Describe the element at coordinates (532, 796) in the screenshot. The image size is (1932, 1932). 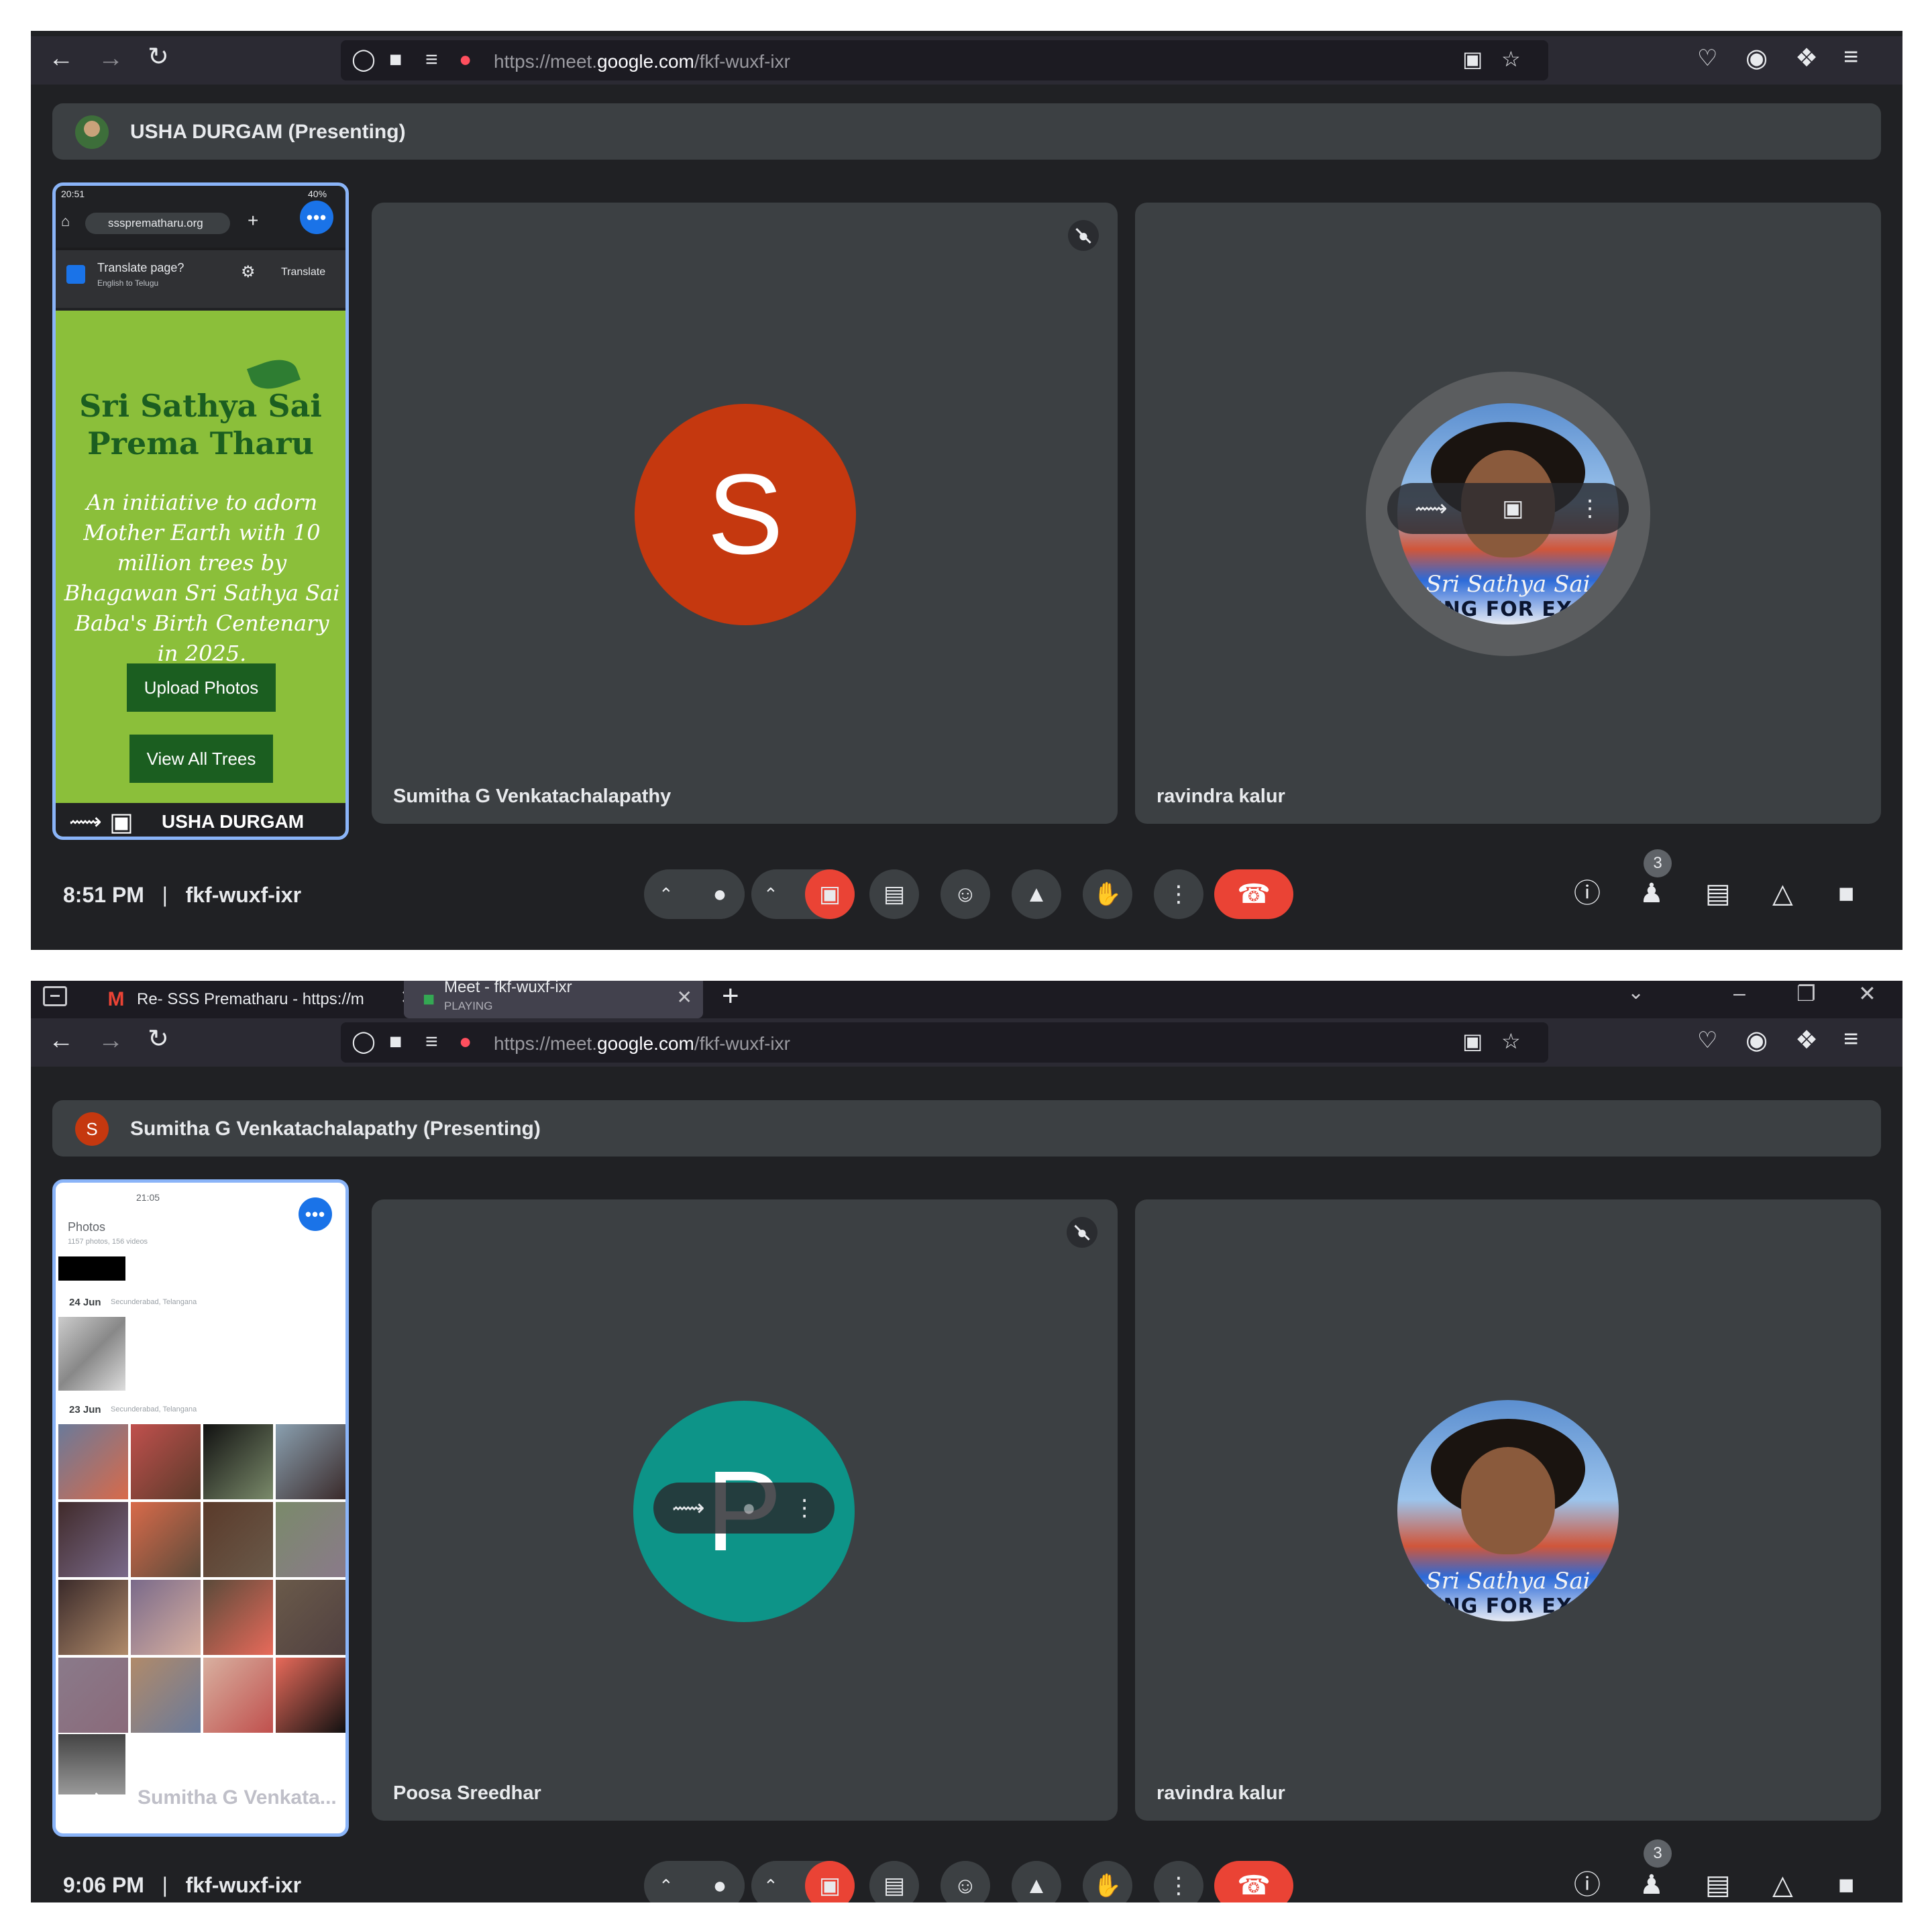
I see `participant-name: Sumitha G Venkatachalapathy` at that location.